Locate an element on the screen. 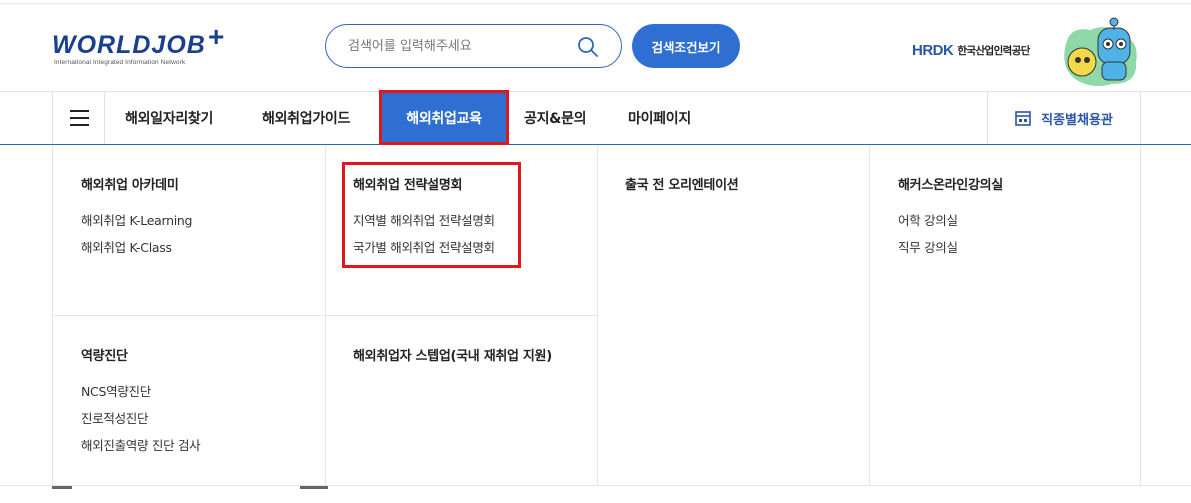 The height and width of the screenshot is (503, 1191). job-category-hall-link: 직종별채용관 is located at coordinates (1064, 118).